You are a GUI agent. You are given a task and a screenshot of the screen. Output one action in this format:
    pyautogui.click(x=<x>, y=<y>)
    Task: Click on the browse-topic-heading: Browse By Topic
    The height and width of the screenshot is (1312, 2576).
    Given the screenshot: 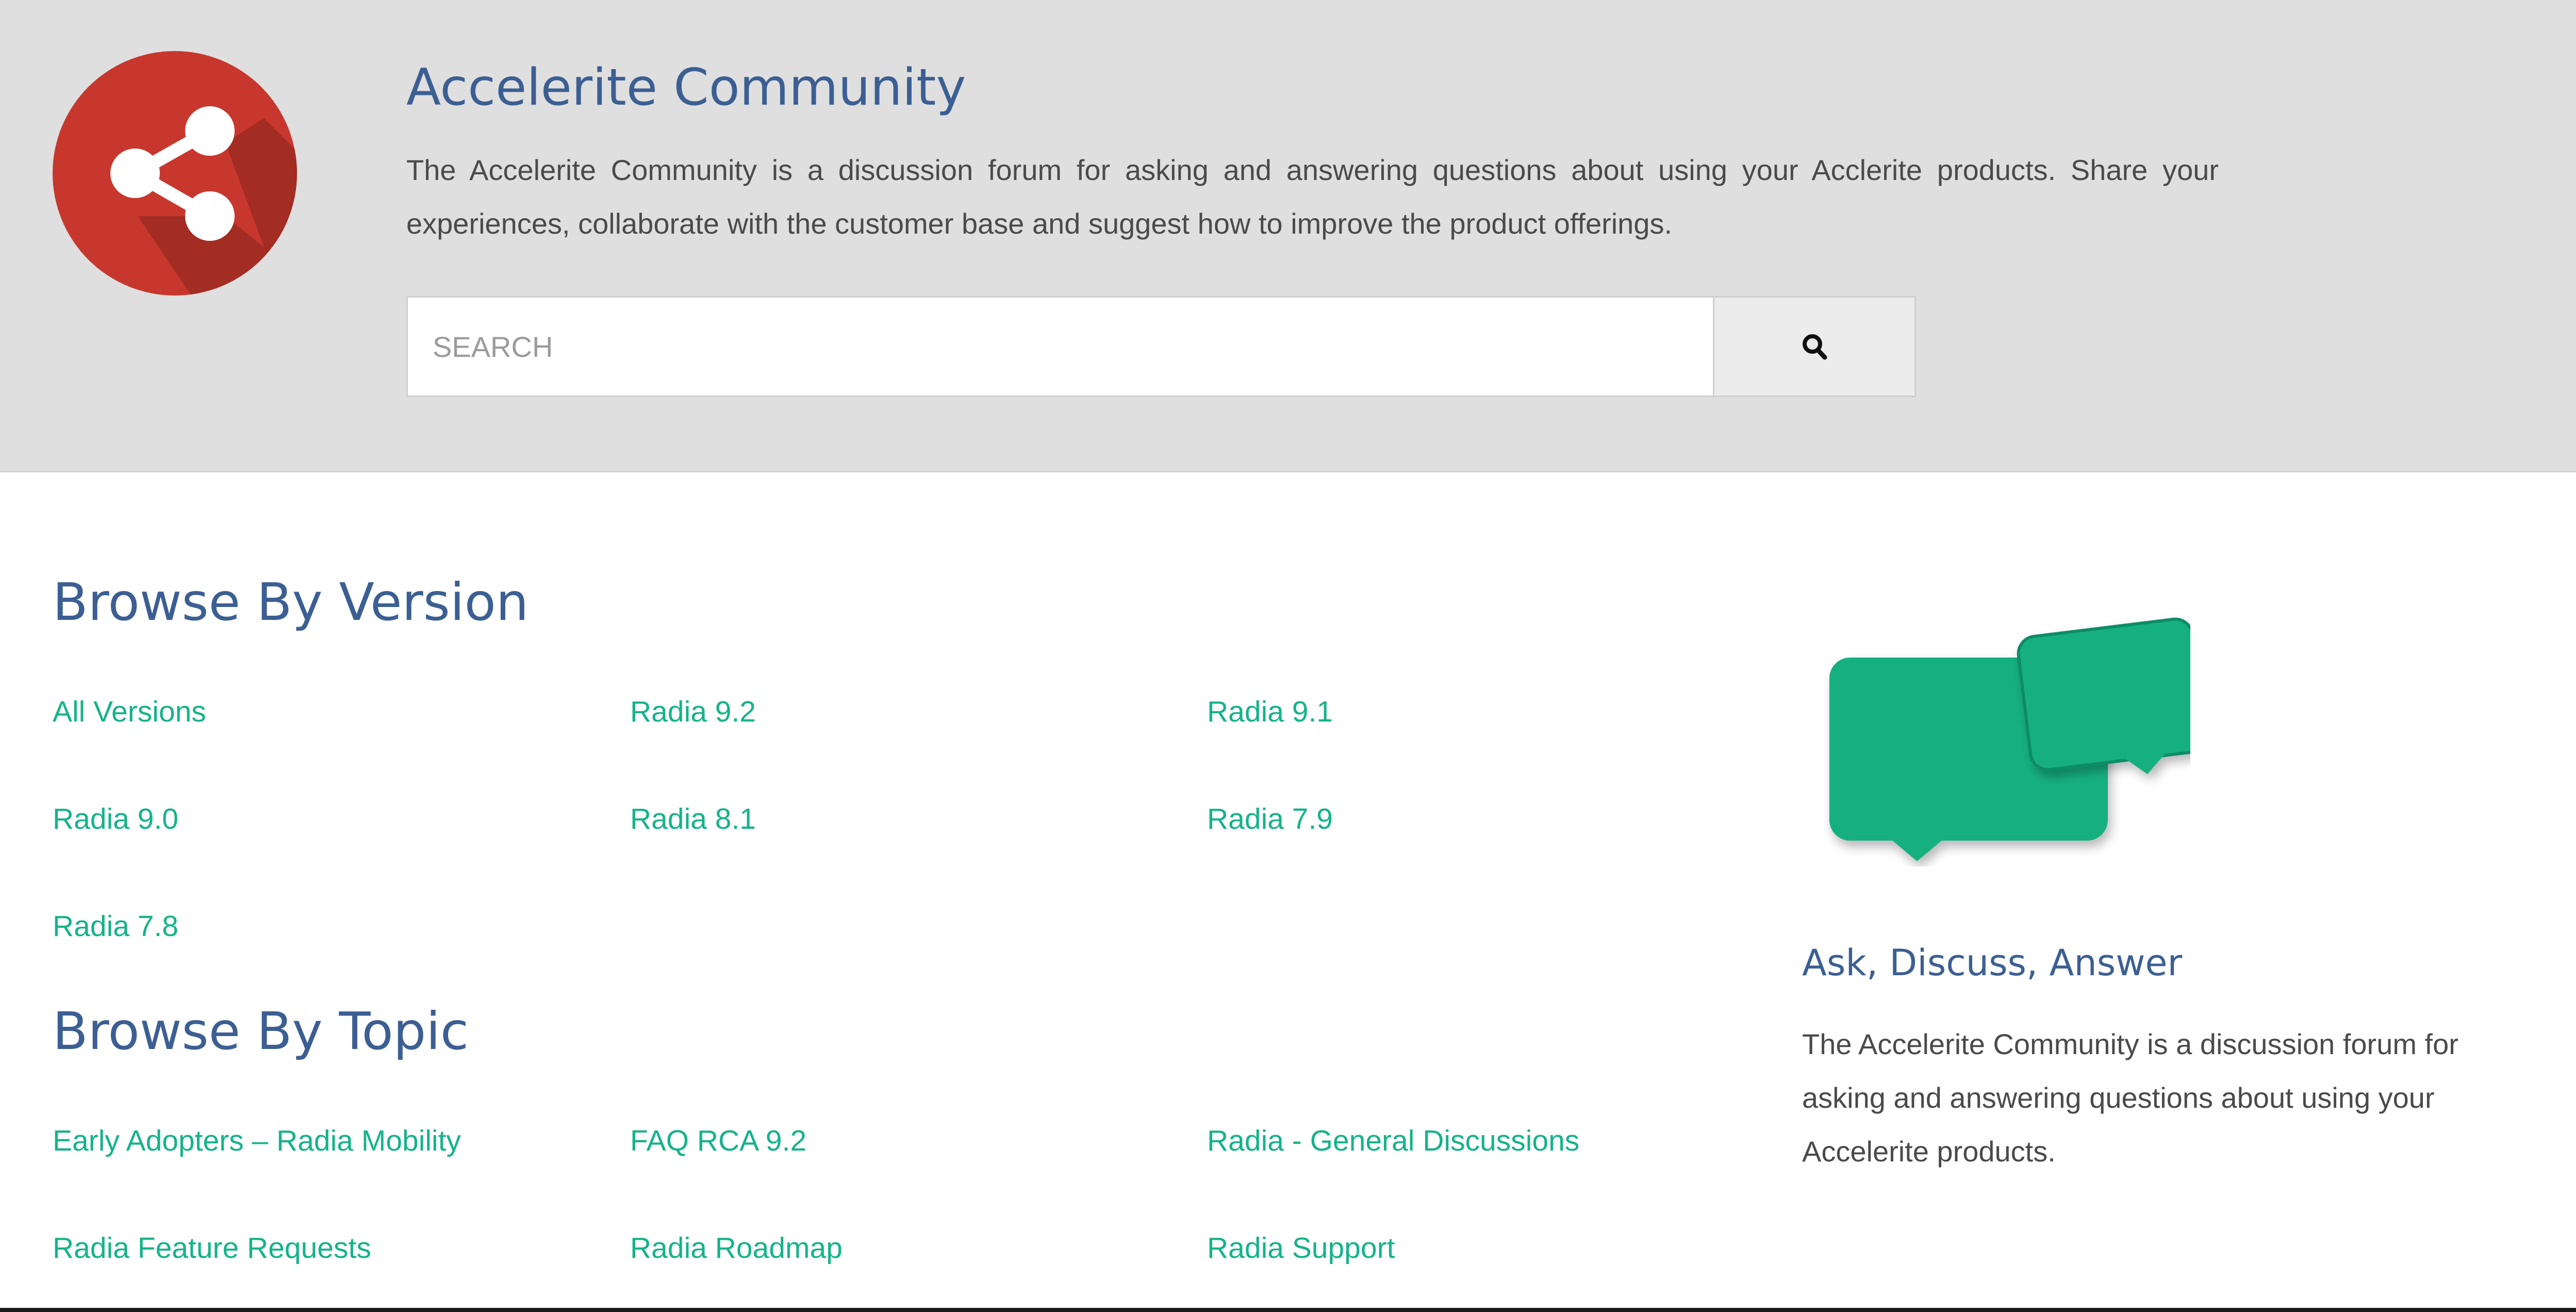 What is the action you would take?
    pyautogui.click(x=261, y=1031)
    